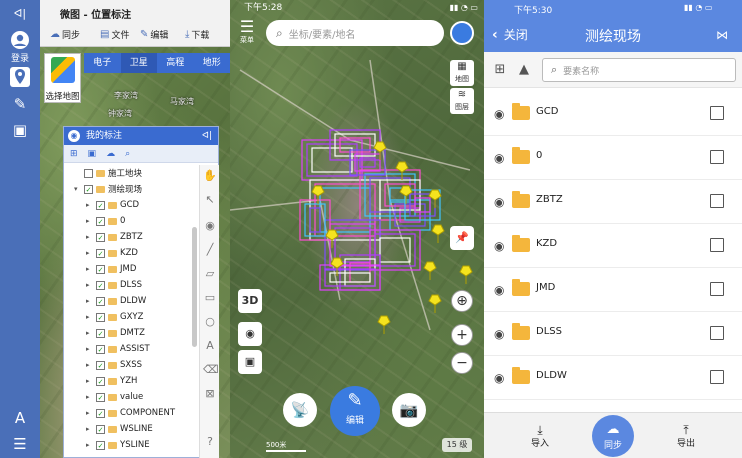  I want to click on login-label: 登录, so click(20, 57).